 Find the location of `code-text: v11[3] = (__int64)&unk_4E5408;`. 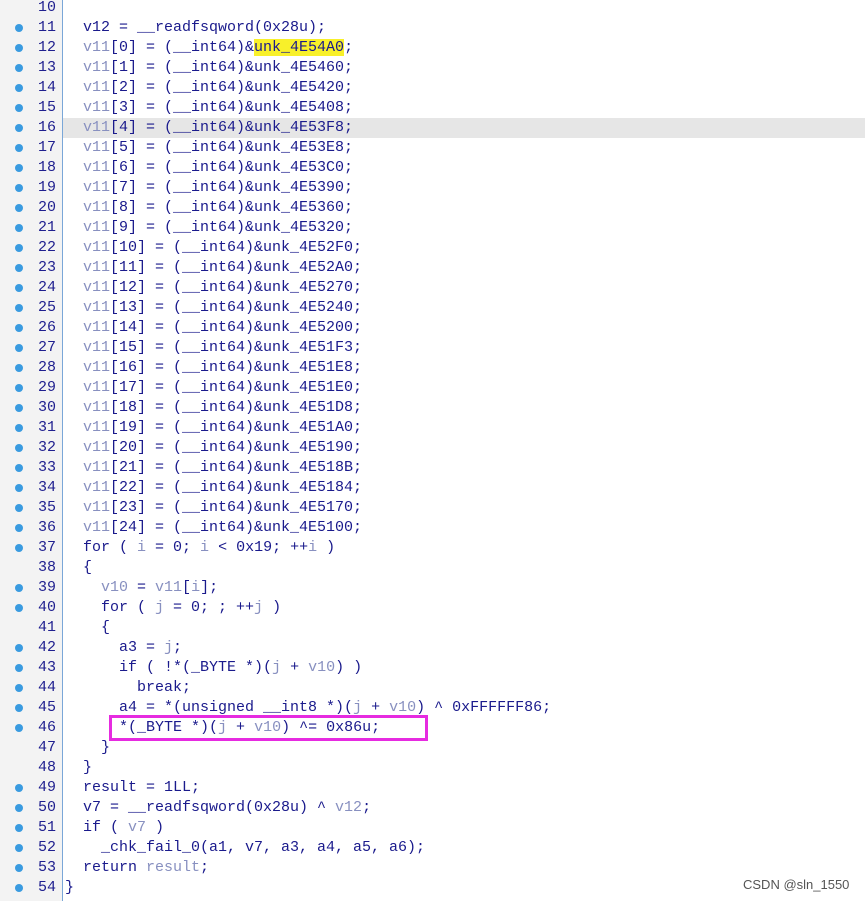

code-text: v11[3] = (__int64)&unk_4E5408; is located at coordinates (209, 107).